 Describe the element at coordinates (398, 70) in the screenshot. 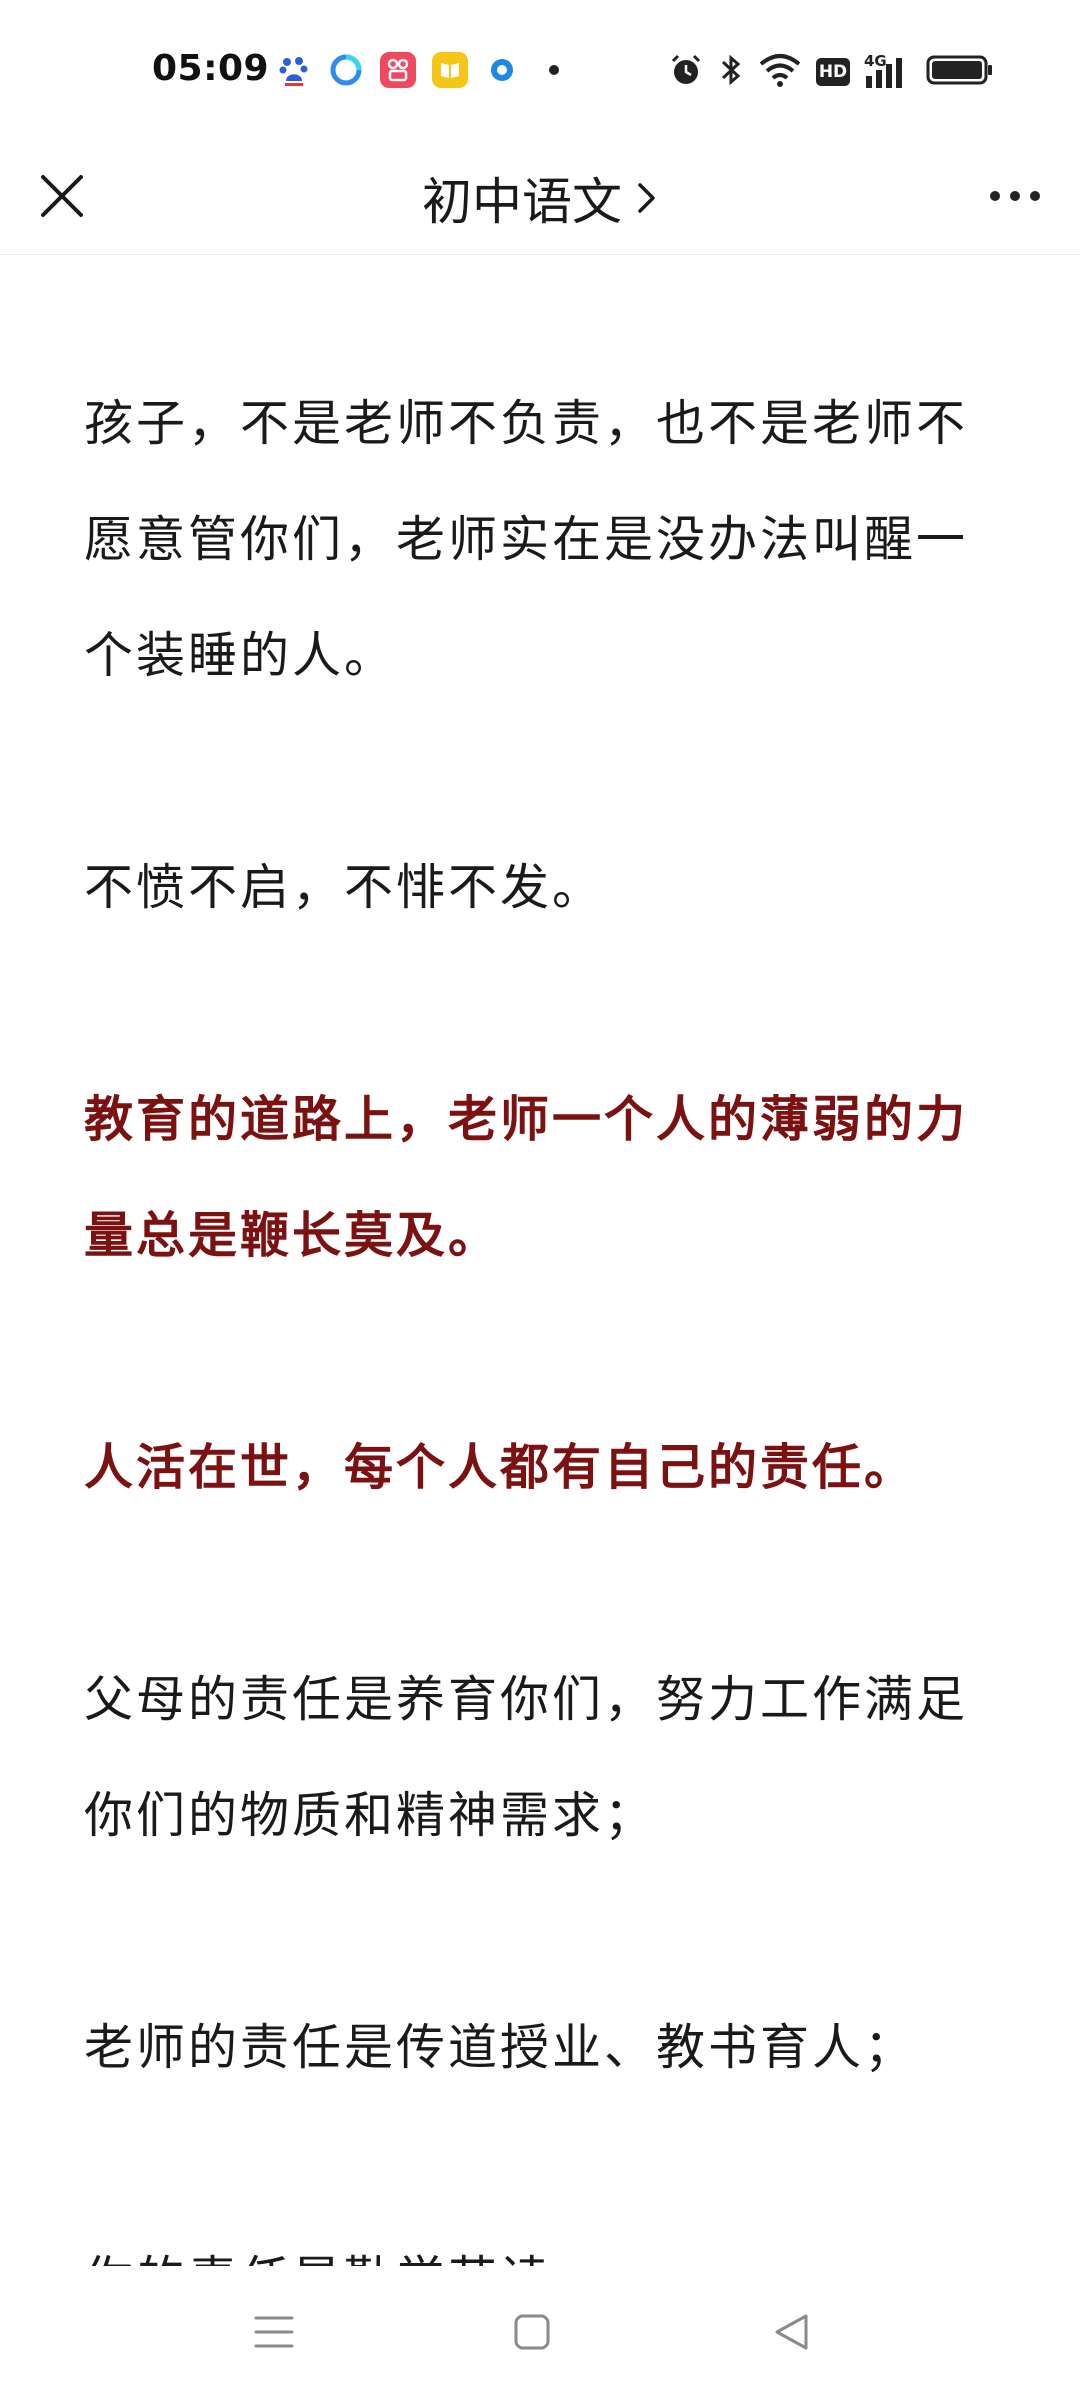

I see `video-app-icon` at that location.